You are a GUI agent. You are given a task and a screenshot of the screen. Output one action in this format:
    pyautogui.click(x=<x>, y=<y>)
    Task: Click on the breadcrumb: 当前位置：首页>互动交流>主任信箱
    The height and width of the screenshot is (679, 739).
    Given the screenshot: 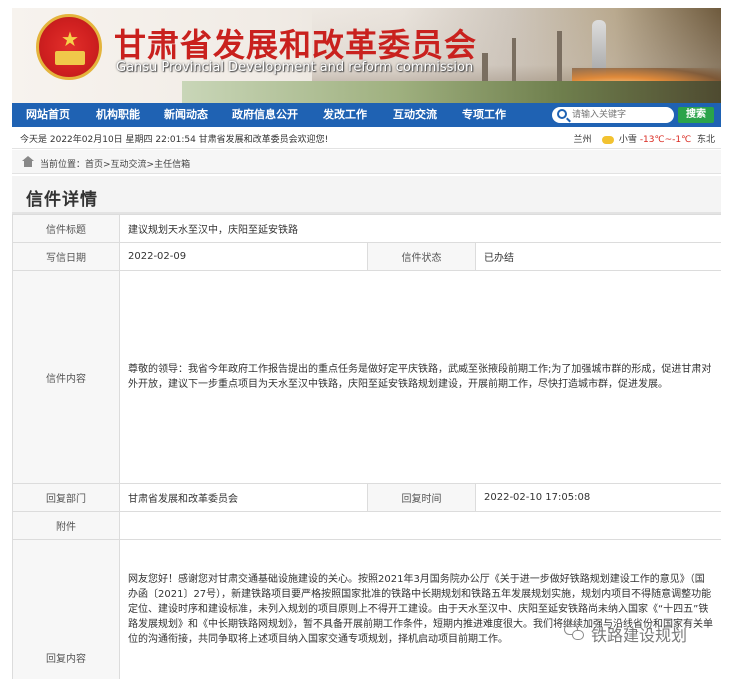 What is the action you would take?
    pyautogui.click(x=366, y=162)
    